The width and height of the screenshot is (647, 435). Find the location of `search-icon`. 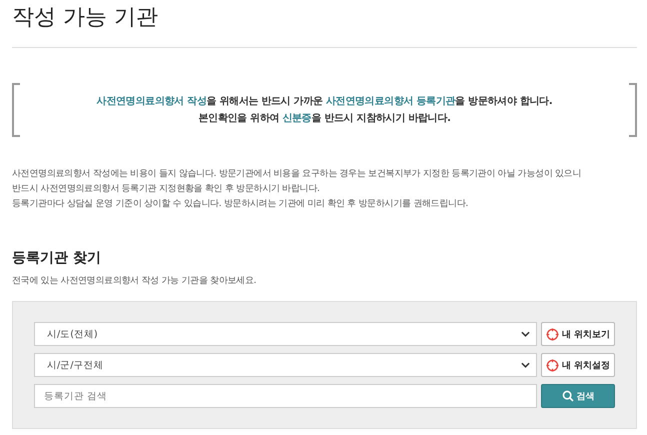

search-icon is located at coordinates (568, 396).